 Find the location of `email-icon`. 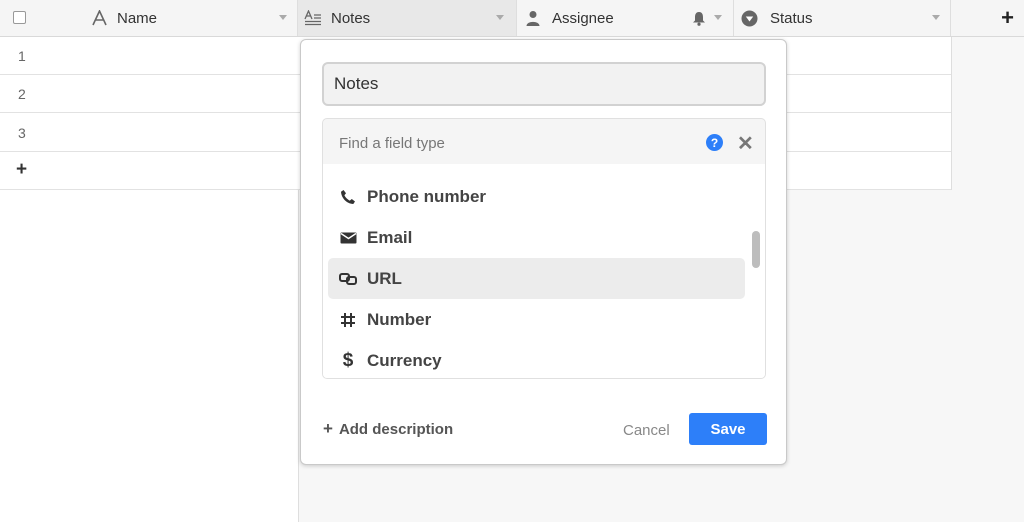

email-icon is located at coordinates (348, 238).